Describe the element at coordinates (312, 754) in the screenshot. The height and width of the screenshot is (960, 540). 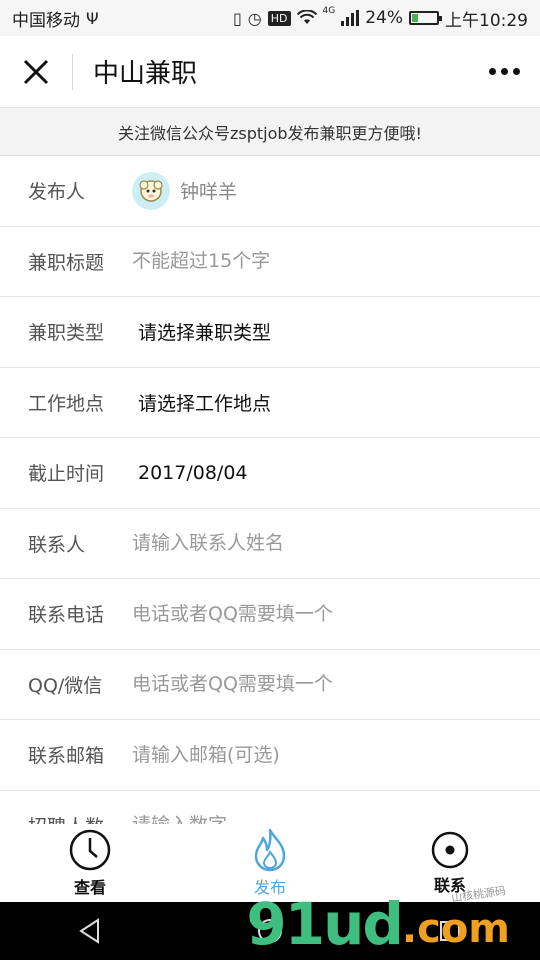
I see `email-input` at that location.